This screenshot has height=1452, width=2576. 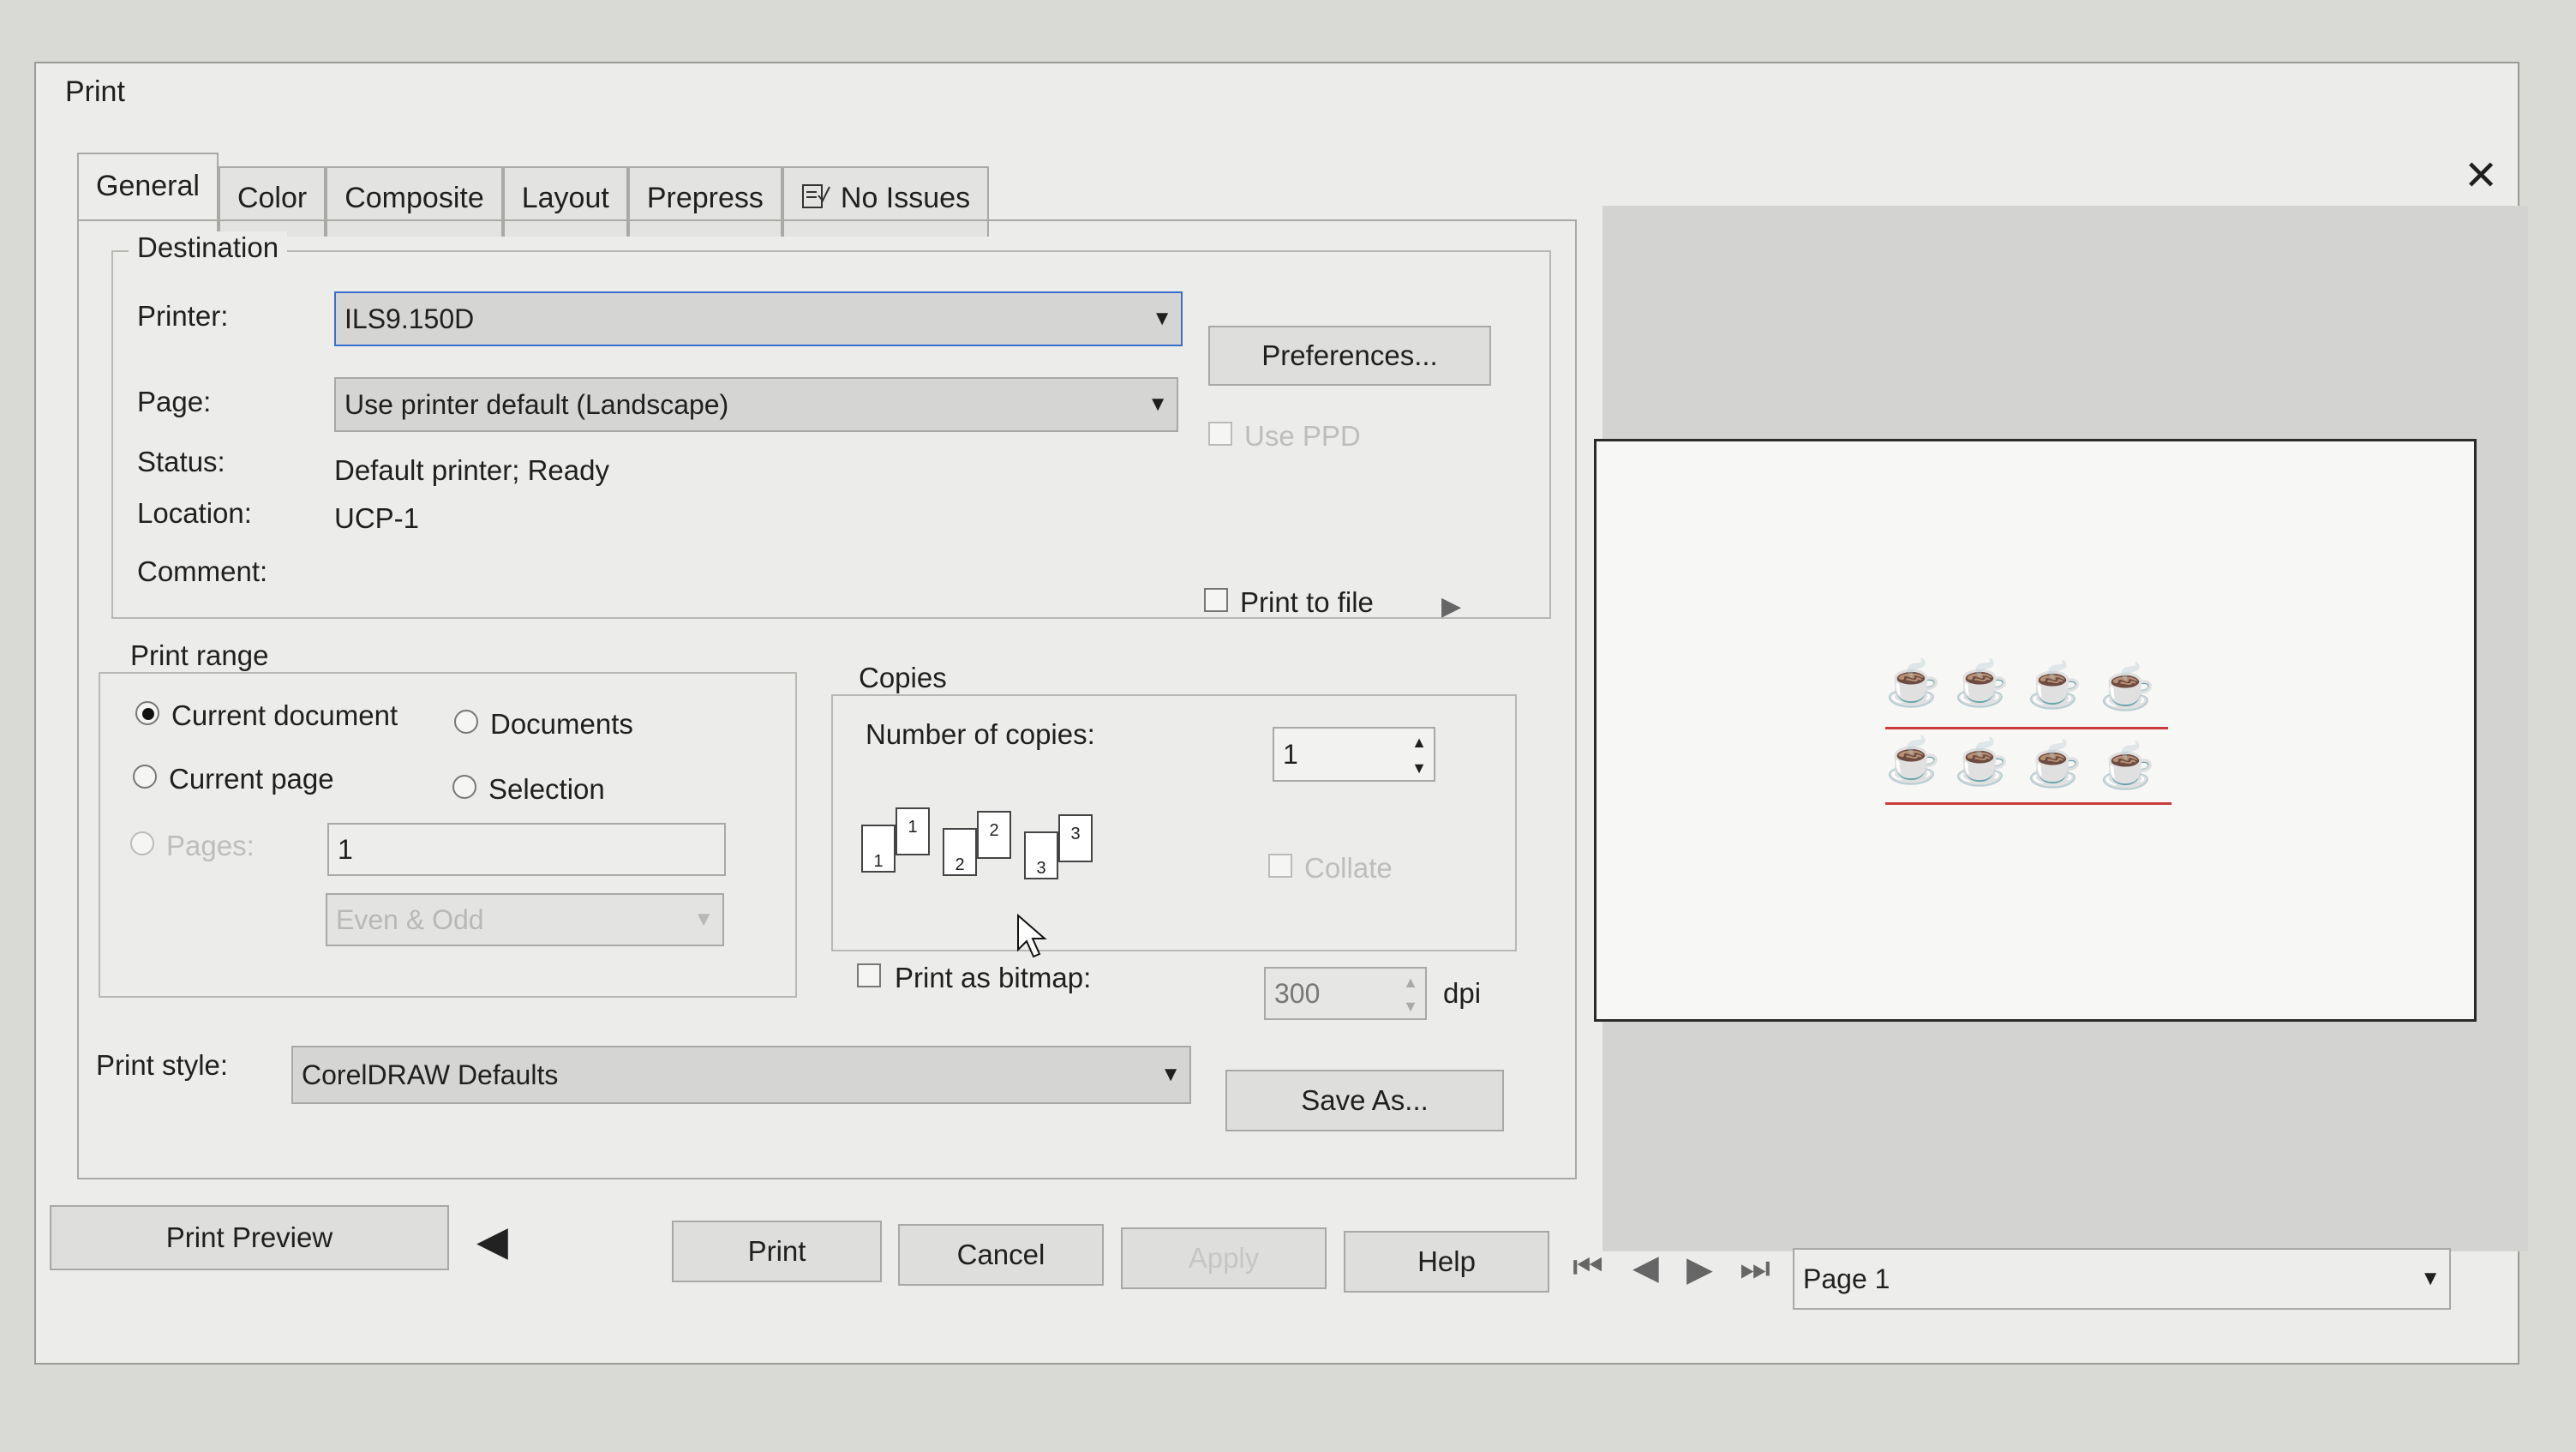 What do you see at coordinates (377, 518) in the screenshot?
I see `location-value: UCP-1` at bounding box center [377, 518].